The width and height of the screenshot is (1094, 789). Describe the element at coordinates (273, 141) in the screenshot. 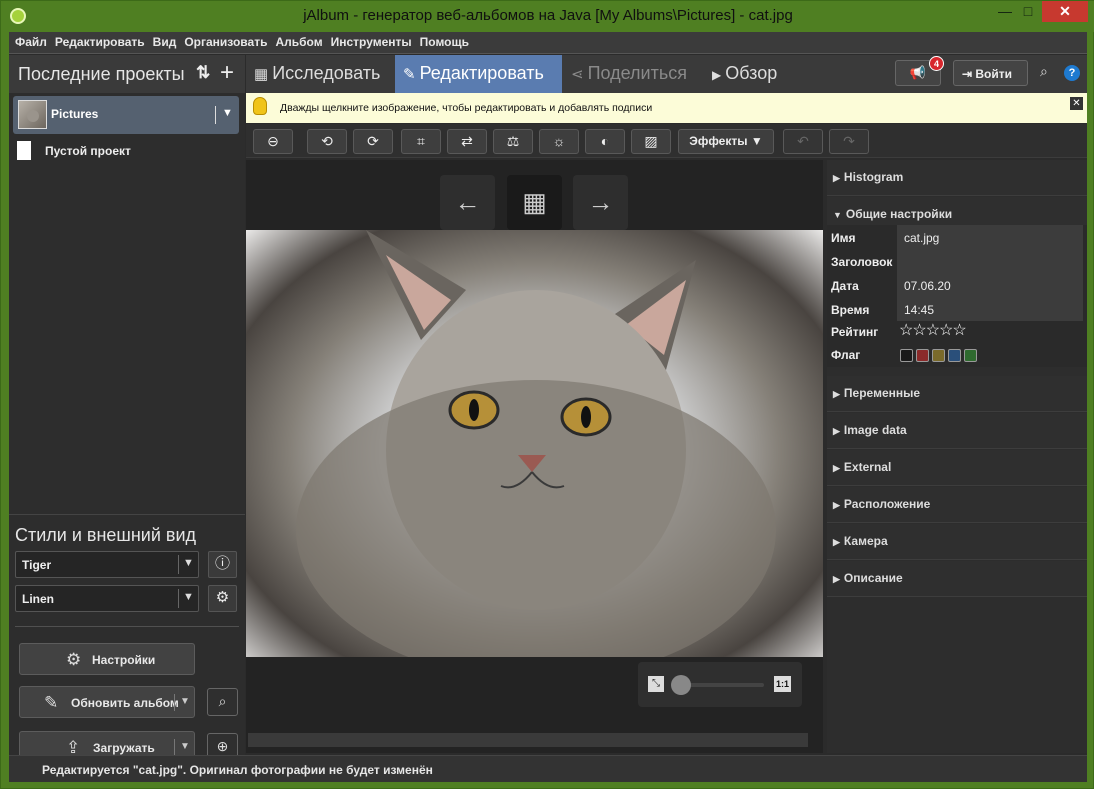

I see `remove-icon: ⊖` at that location.